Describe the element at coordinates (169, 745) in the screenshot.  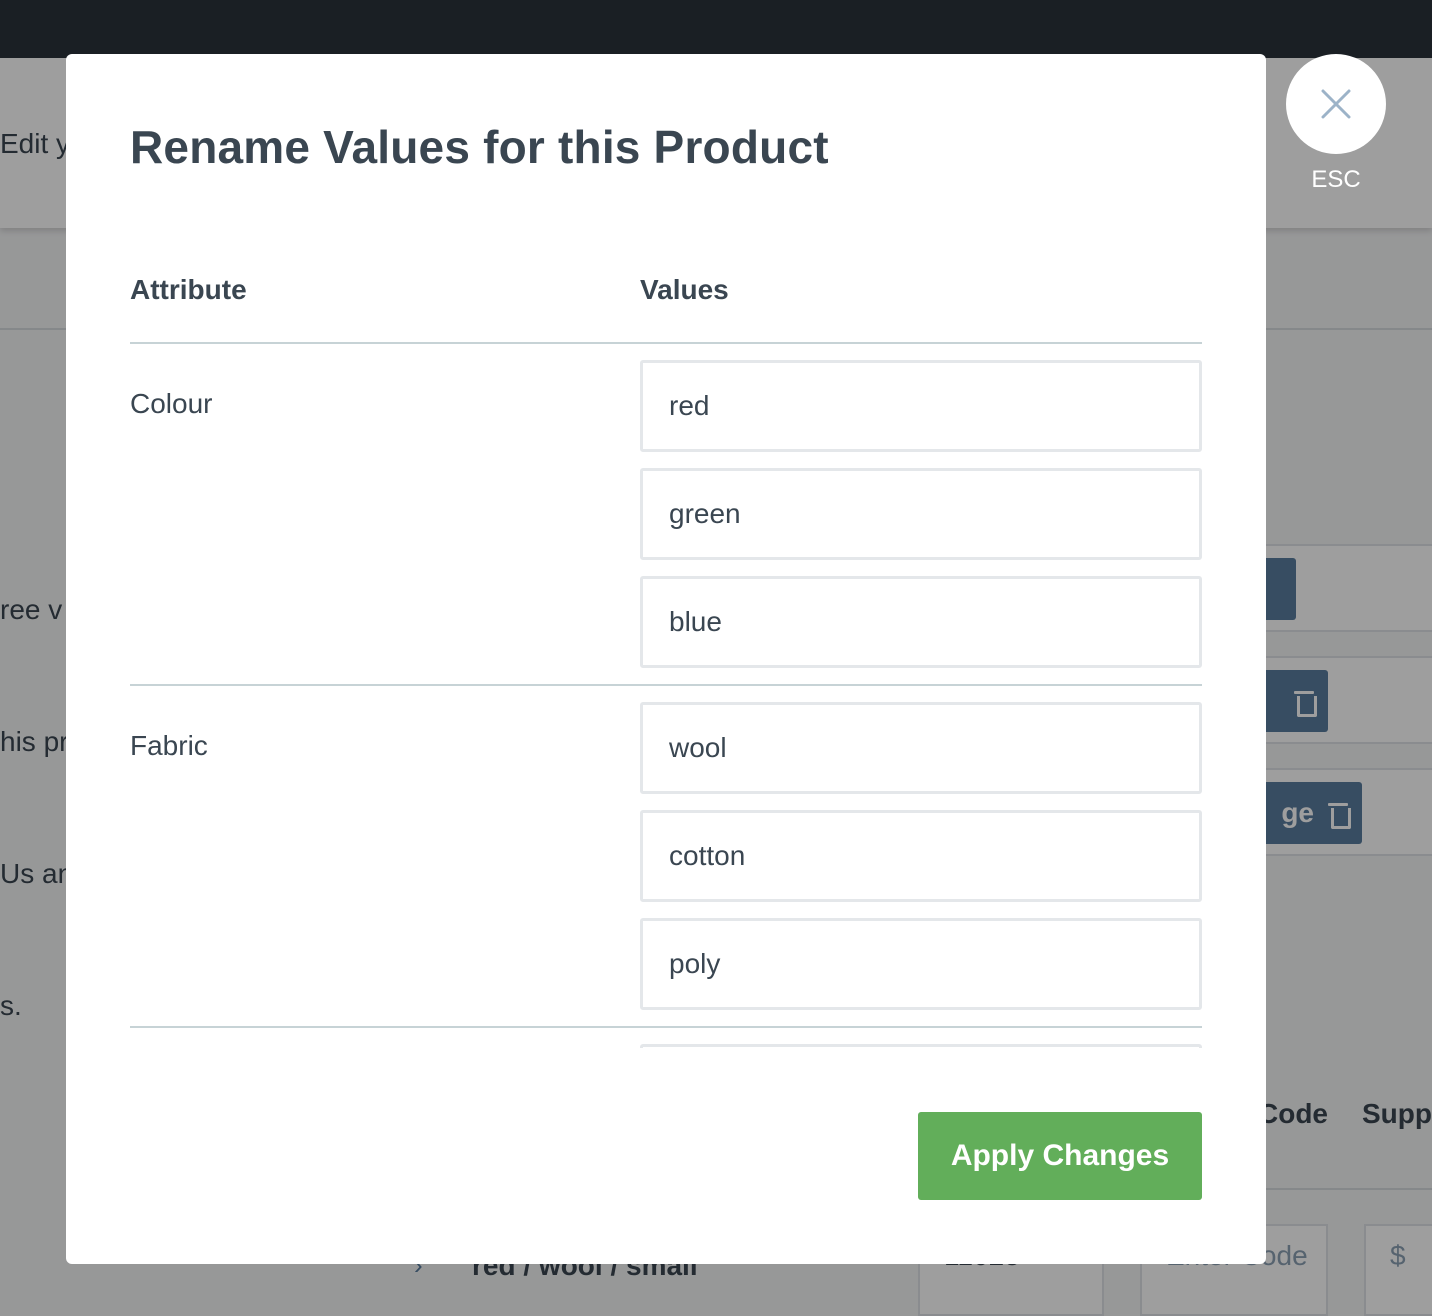
I see `attribute-name: Fabric` at that location.